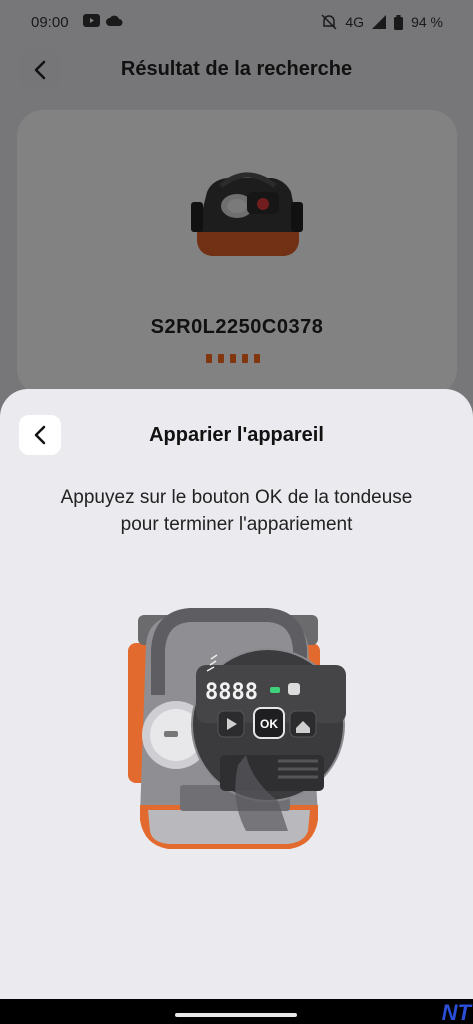 This screenshot has width=473, height=1024. I want to click on mower-ok-button-illustration: 8888 OK, so click(237, 728).